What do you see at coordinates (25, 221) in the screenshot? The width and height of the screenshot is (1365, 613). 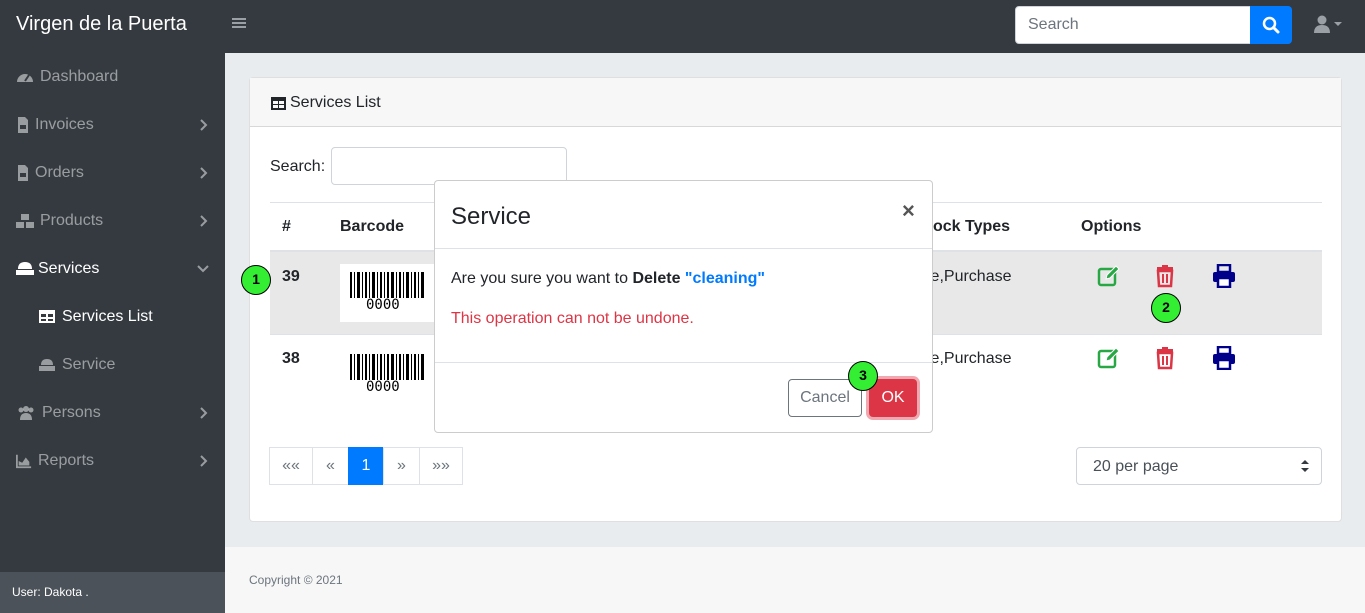 I see `boxes-icon` at bounding box center [25, 221].